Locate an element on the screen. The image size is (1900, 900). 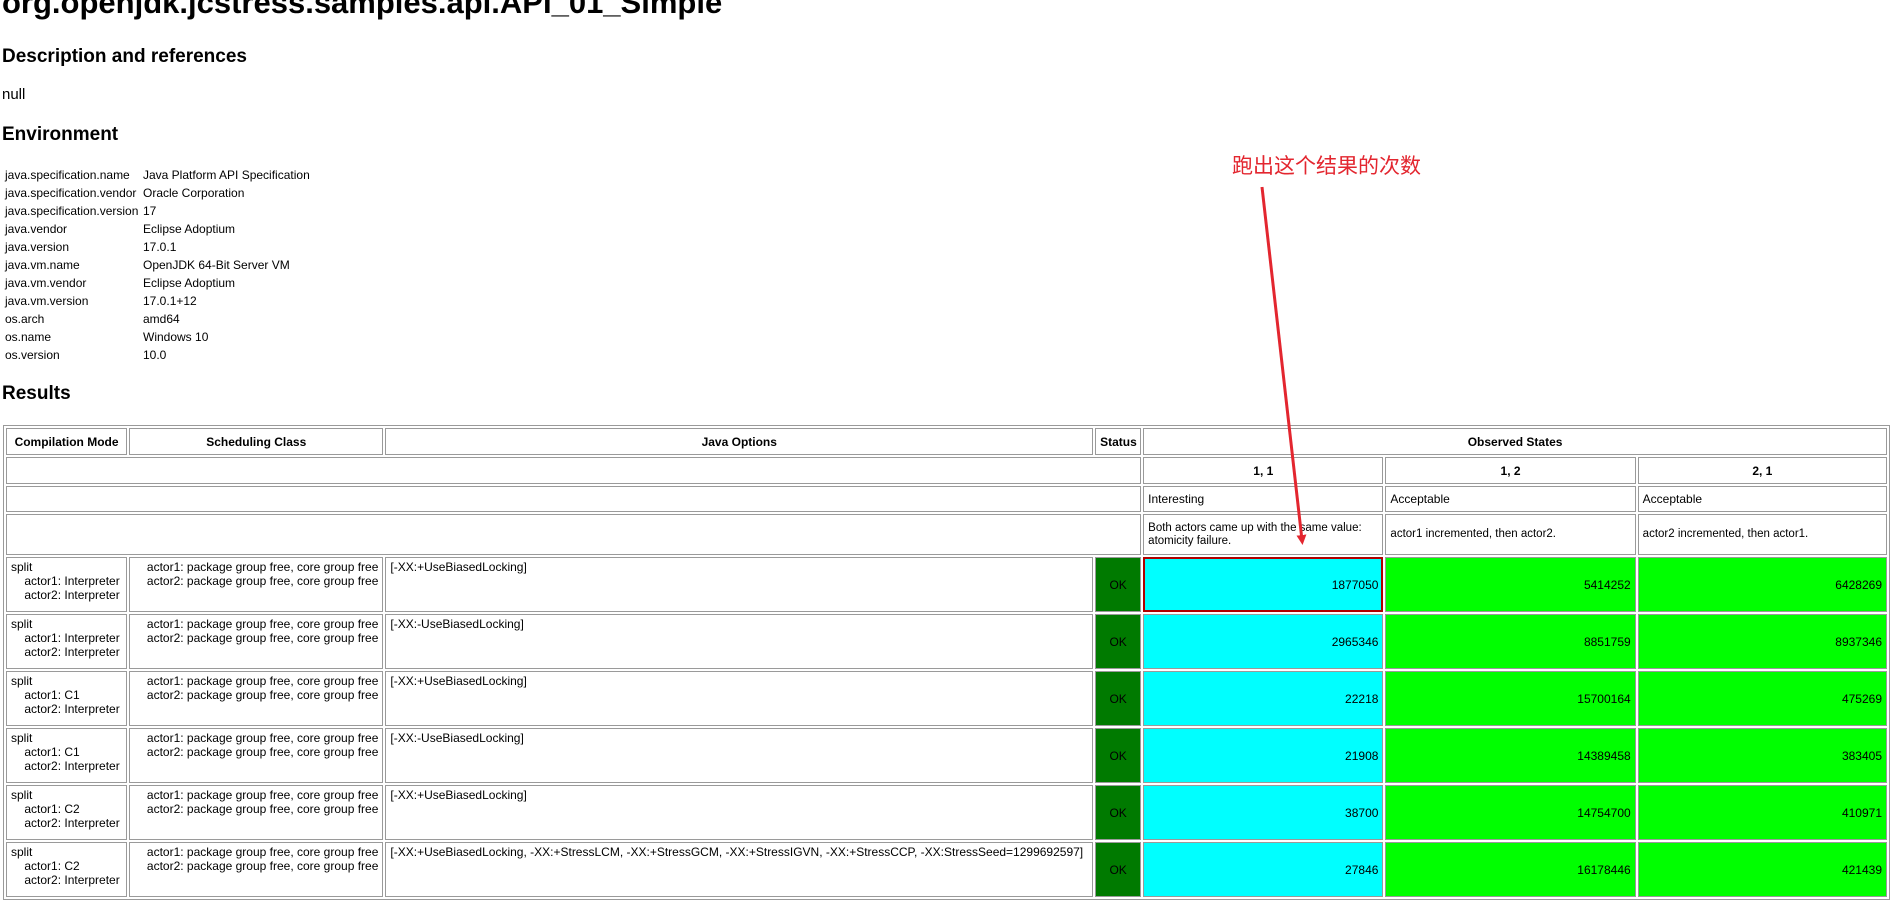
env-row: java.specification.version 17 is located at coordinates (158, 211).